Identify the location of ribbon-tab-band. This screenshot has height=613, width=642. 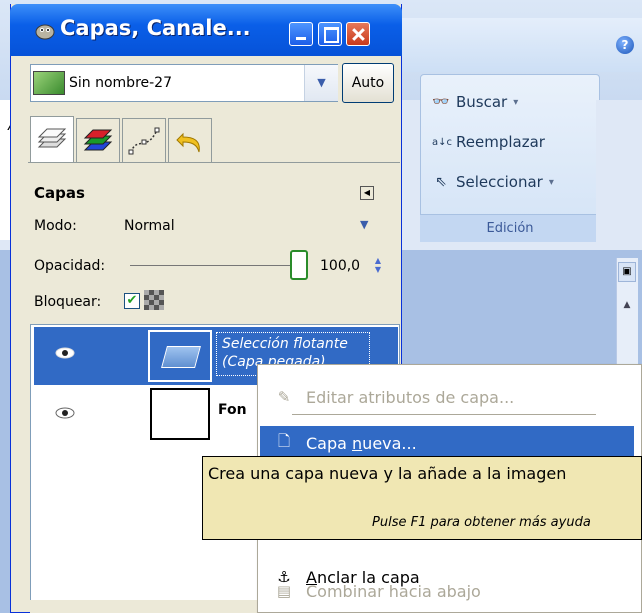
(521, 45).